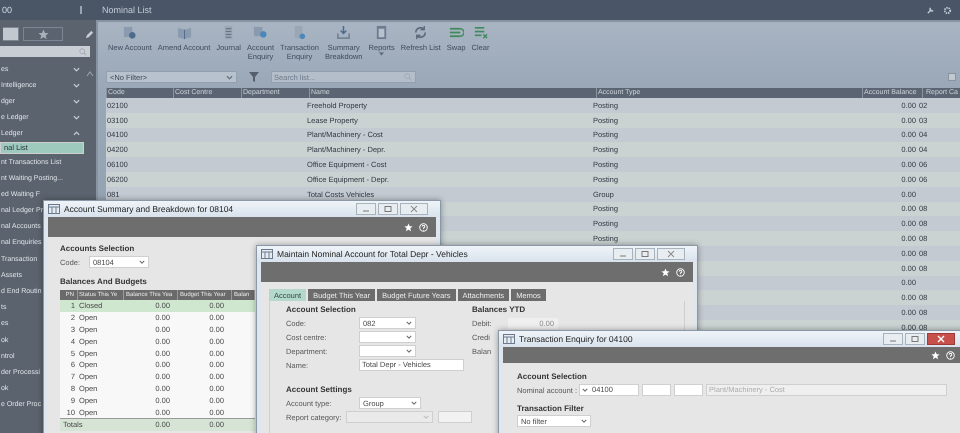  I want to click on favorites-tab, so click(43, 34).